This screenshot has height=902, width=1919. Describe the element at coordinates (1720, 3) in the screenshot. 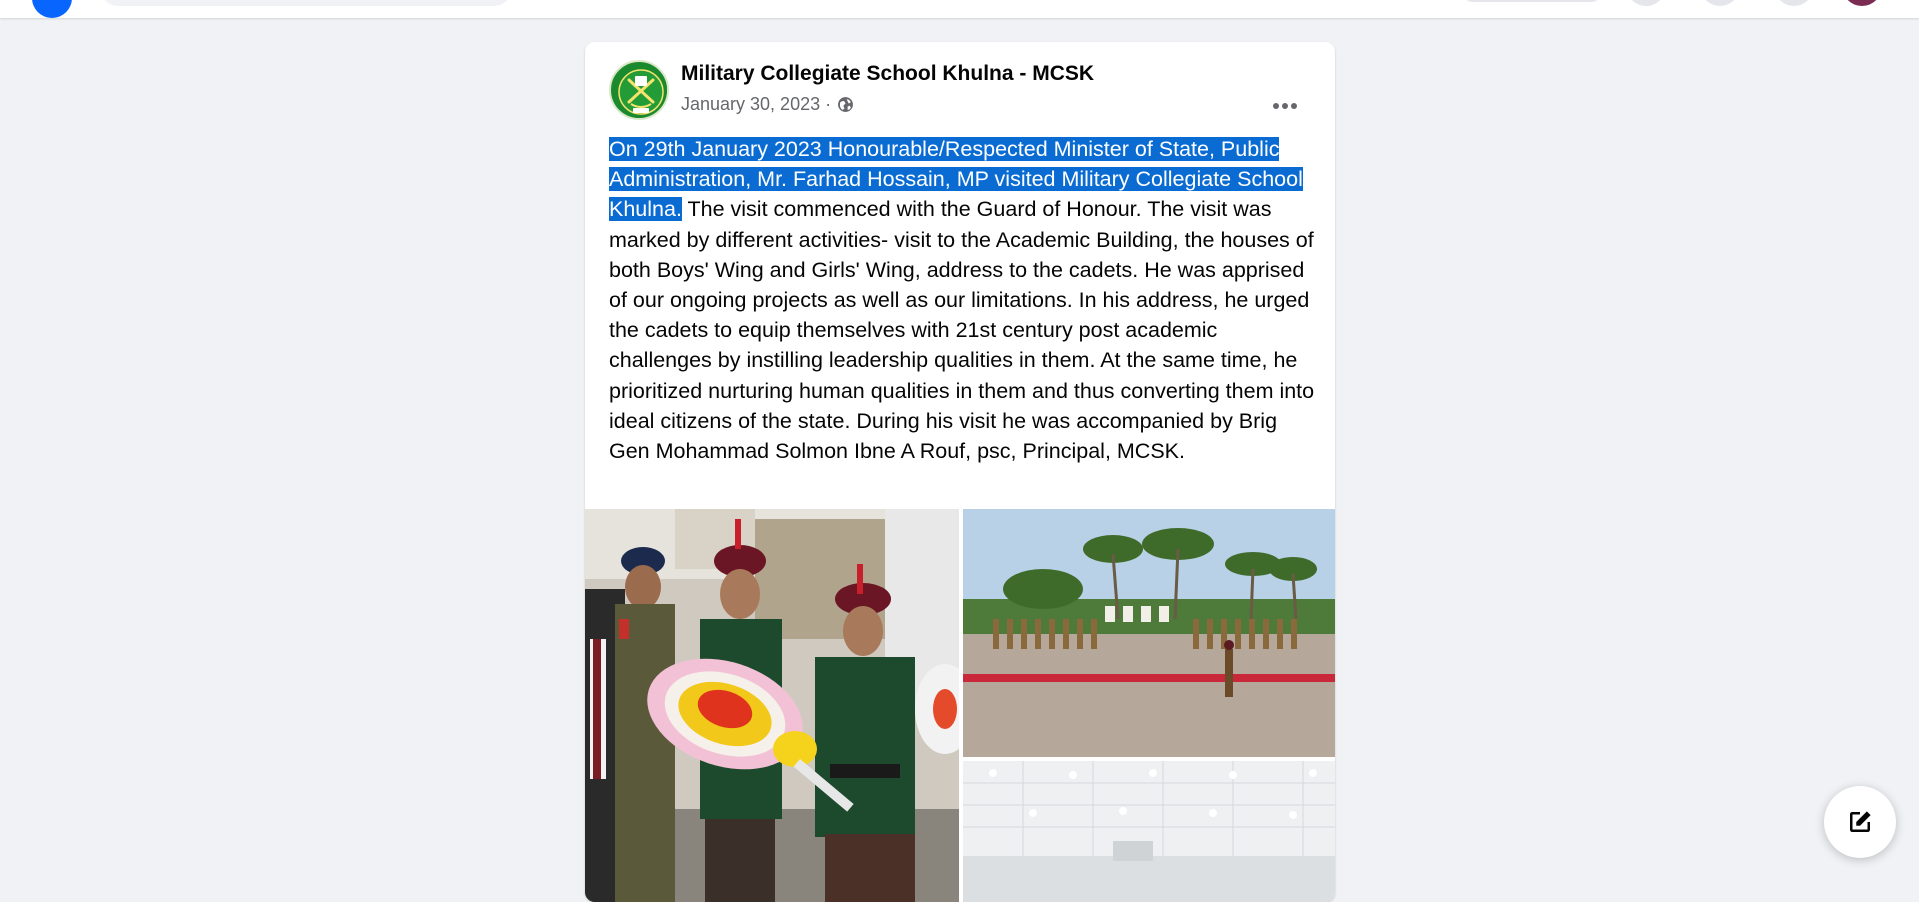

I see `messenger-icon` at that location.